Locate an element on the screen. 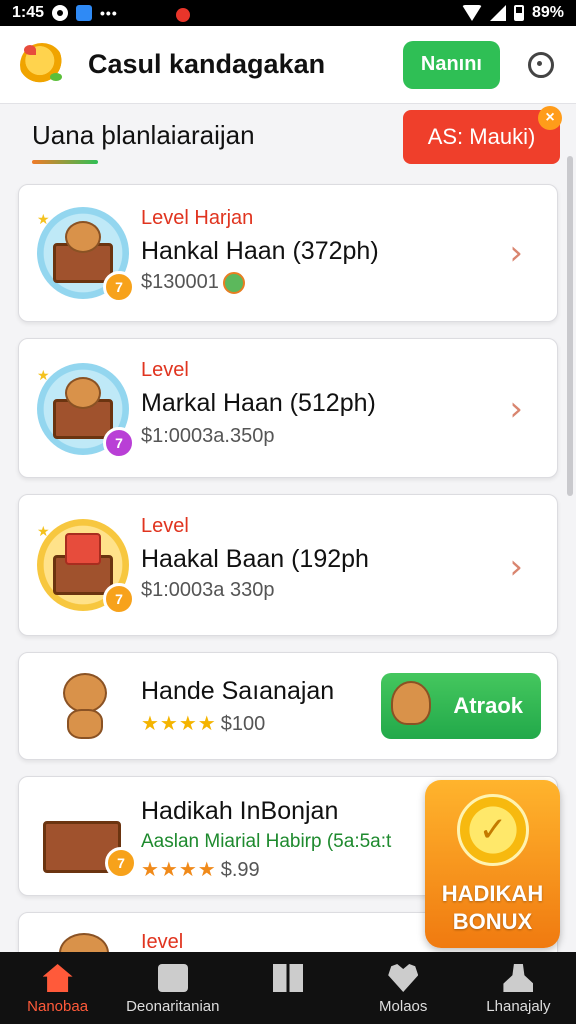 Image resolution: width=576 pixels, height=1024 pixels. bear-character-icon is located at coordinates (88, 706).